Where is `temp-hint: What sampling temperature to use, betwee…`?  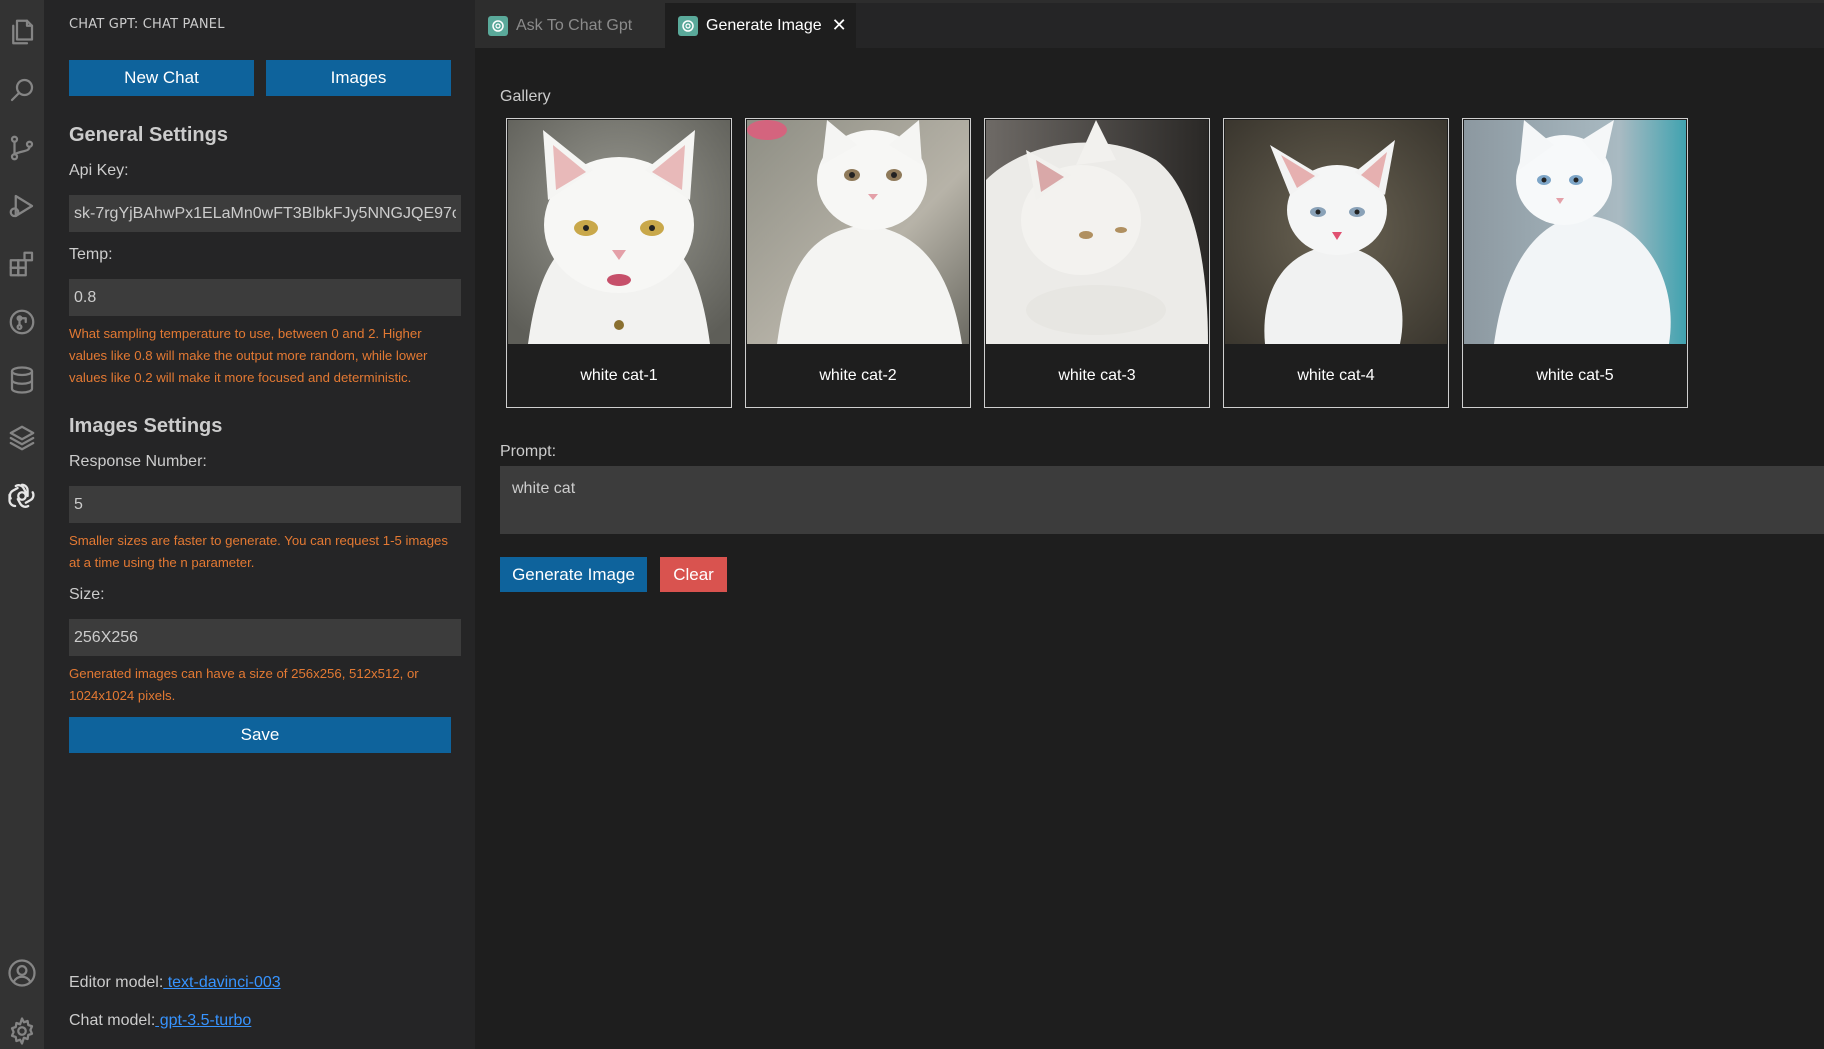
temp-hint: What sampling temperature to use, betwee… is located at coordinates (248, 355).